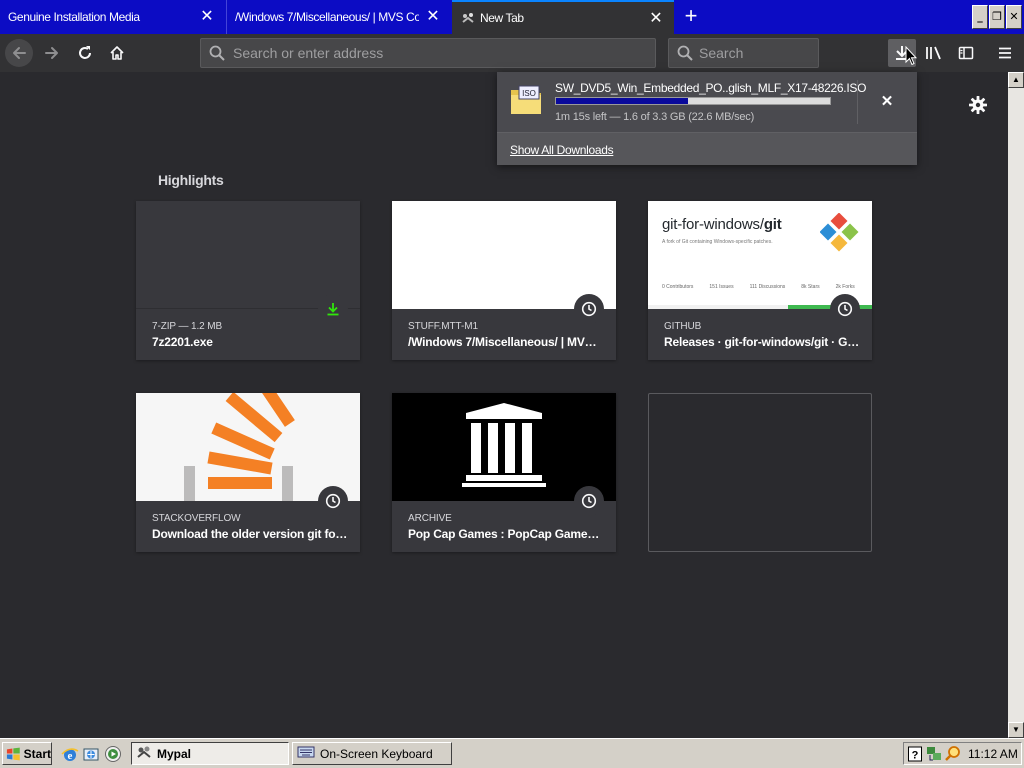  I want to click on close-window-button: ✕, so click(1014, 17).